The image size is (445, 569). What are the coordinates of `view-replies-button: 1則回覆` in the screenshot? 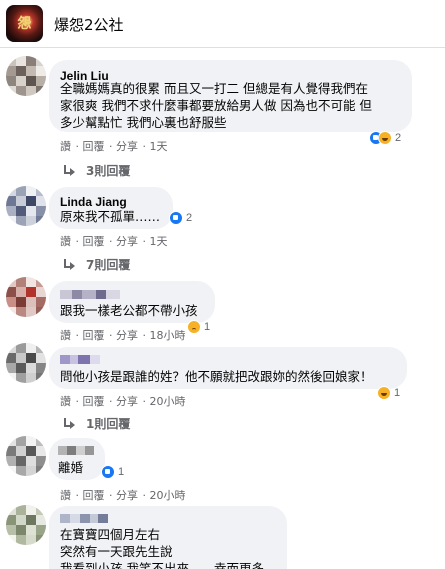 It's located at (96, 423).